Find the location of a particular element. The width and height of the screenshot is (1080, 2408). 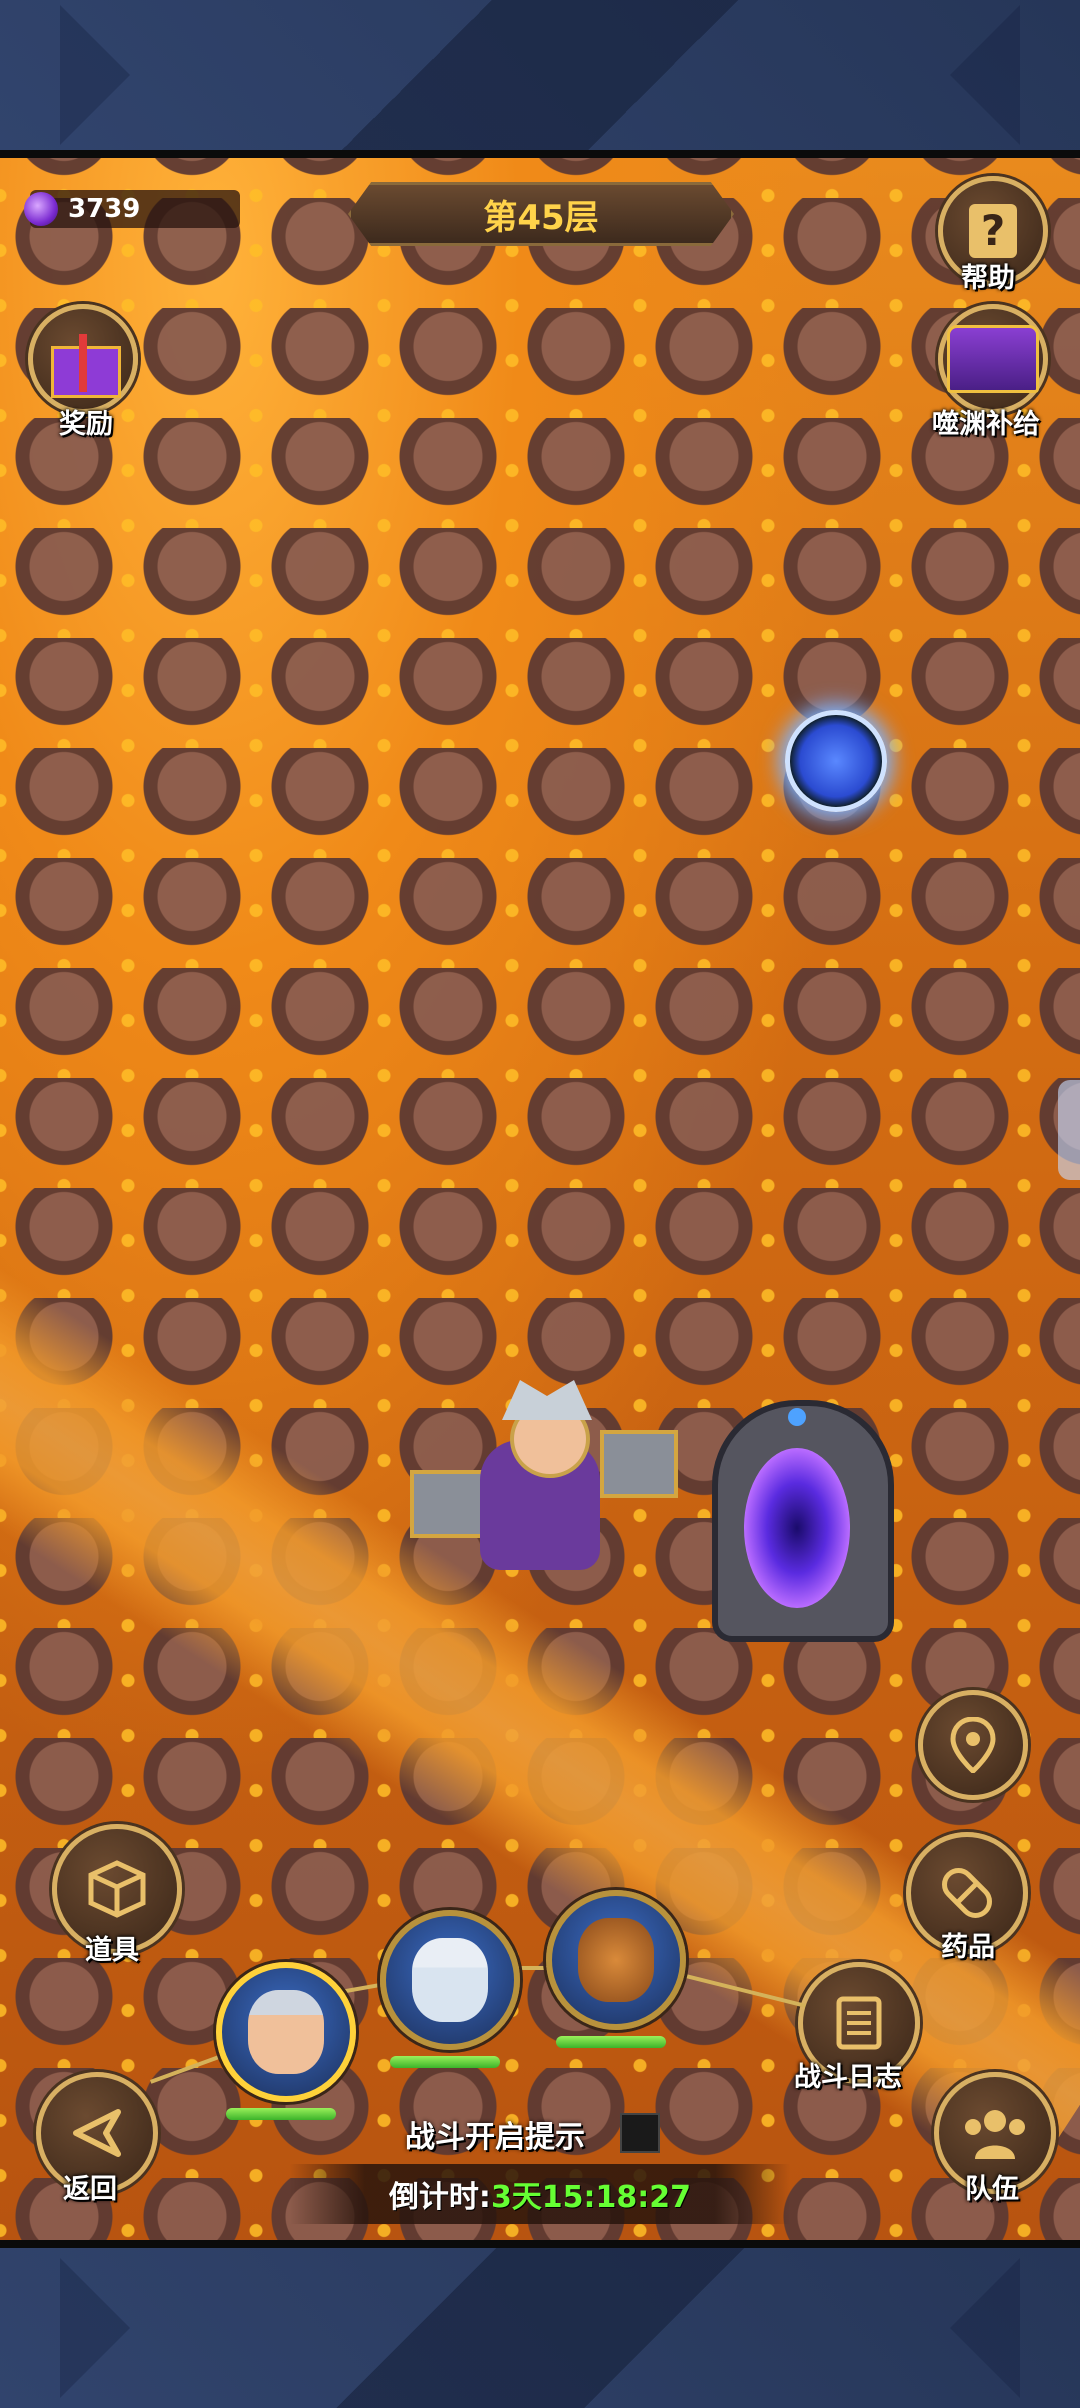

hero-3-hp-bar is located at coordinates (611, 2042).